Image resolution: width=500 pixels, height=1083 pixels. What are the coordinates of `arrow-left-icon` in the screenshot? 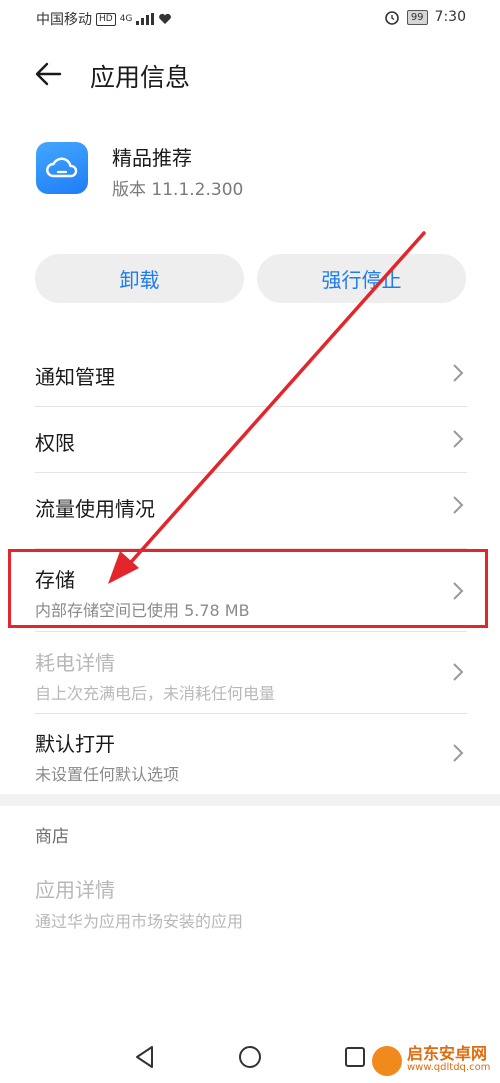 It's located at (48, 74).